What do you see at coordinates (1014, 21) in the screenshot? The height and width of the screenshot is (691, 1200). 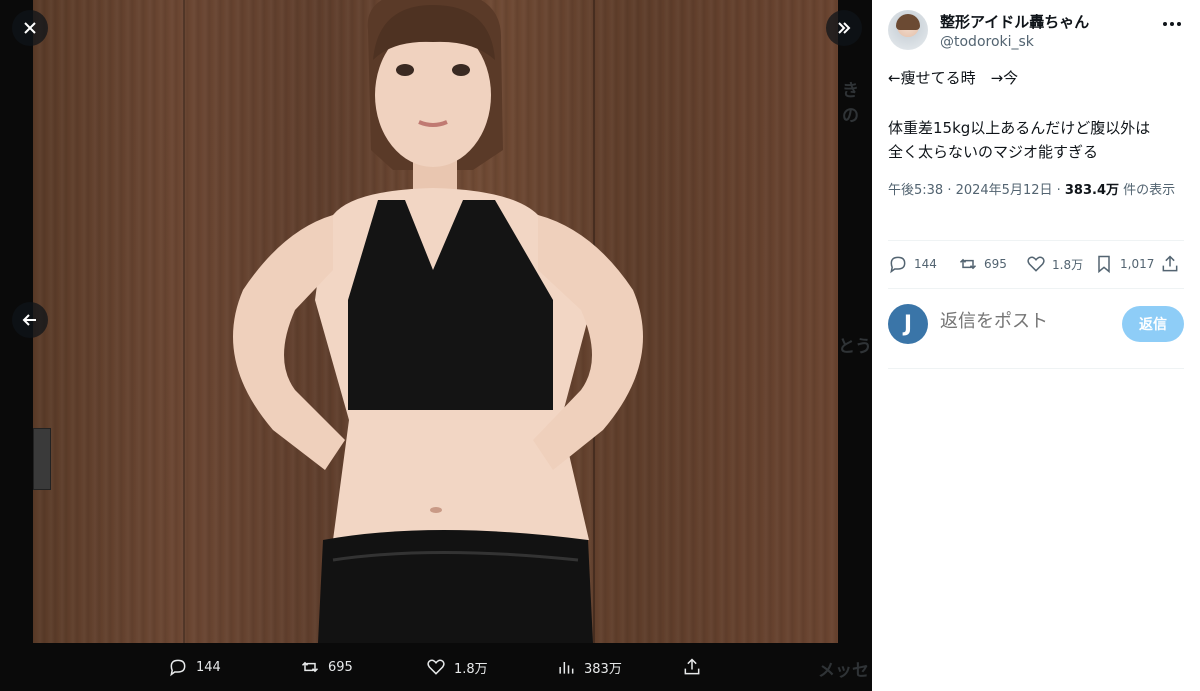 I see `author-name: 整形アイドル轟ちゃん` at bounding box center [1014, 21].